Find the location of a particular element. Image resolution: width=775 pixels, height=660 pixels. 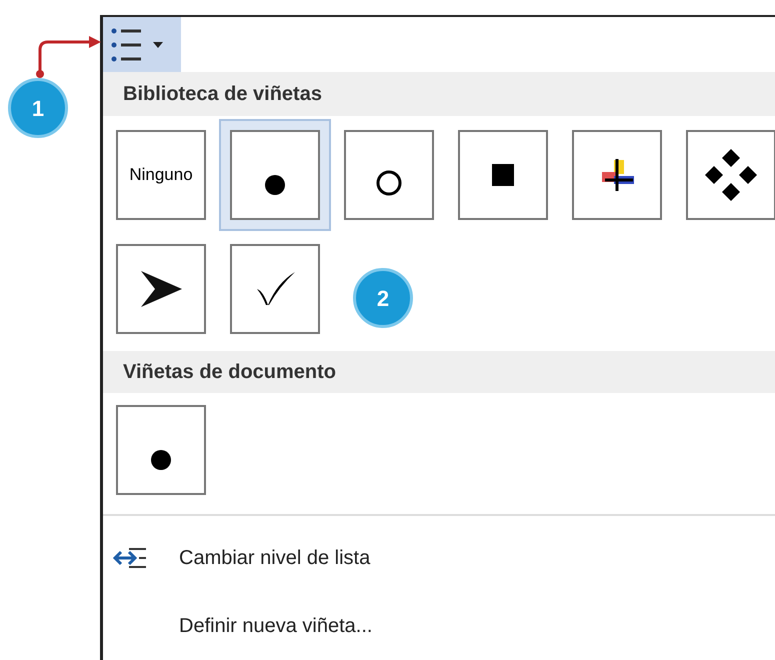

menu-item: Cambiar nivel de lista is located at coordinates (439, 558).